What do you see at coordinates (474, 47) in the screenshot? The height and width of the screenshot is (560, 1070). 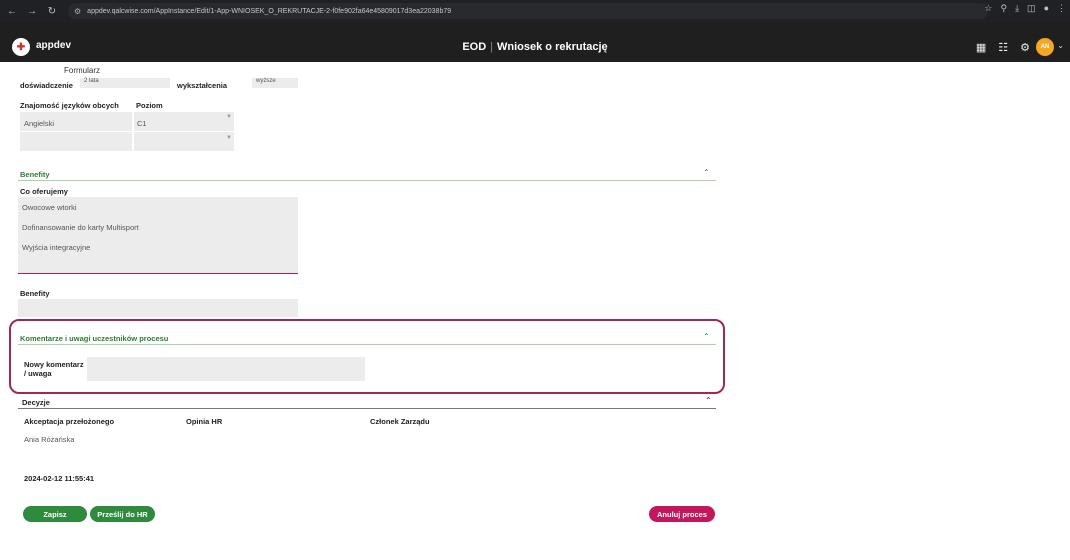 I see `module-name: EOD` at bounding box center [474, 47].